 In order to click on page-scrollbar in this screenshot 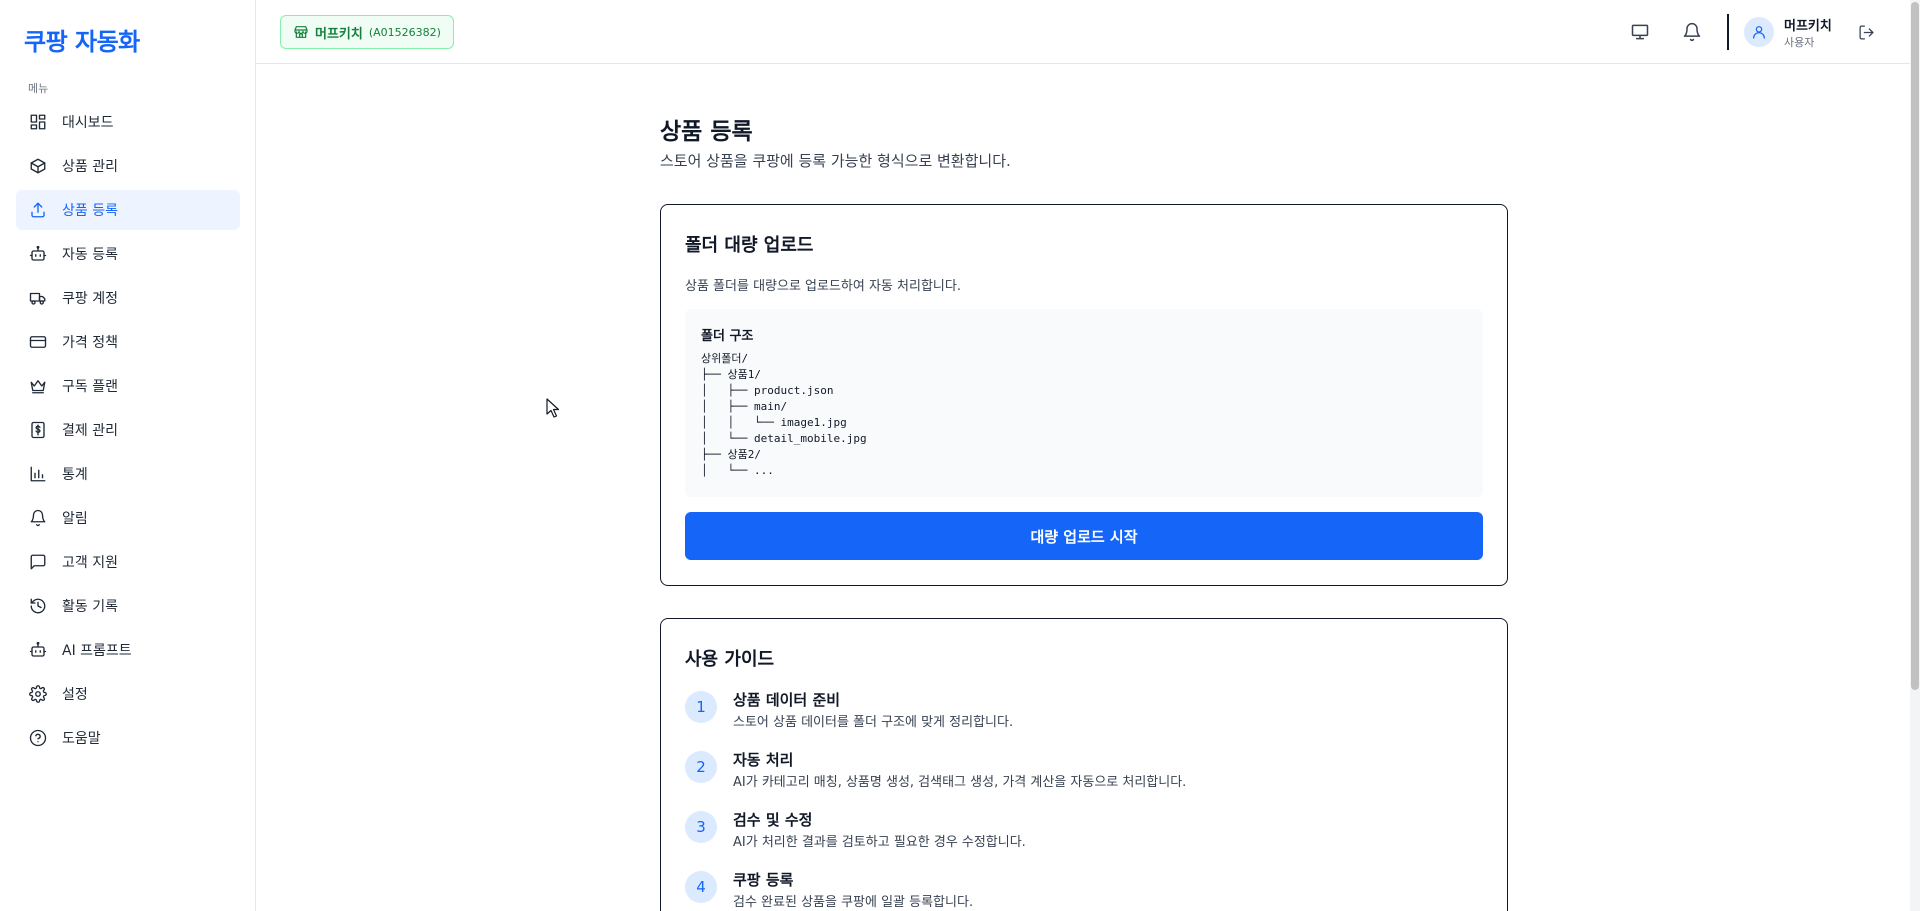, I will do `click(1915, 455)`.